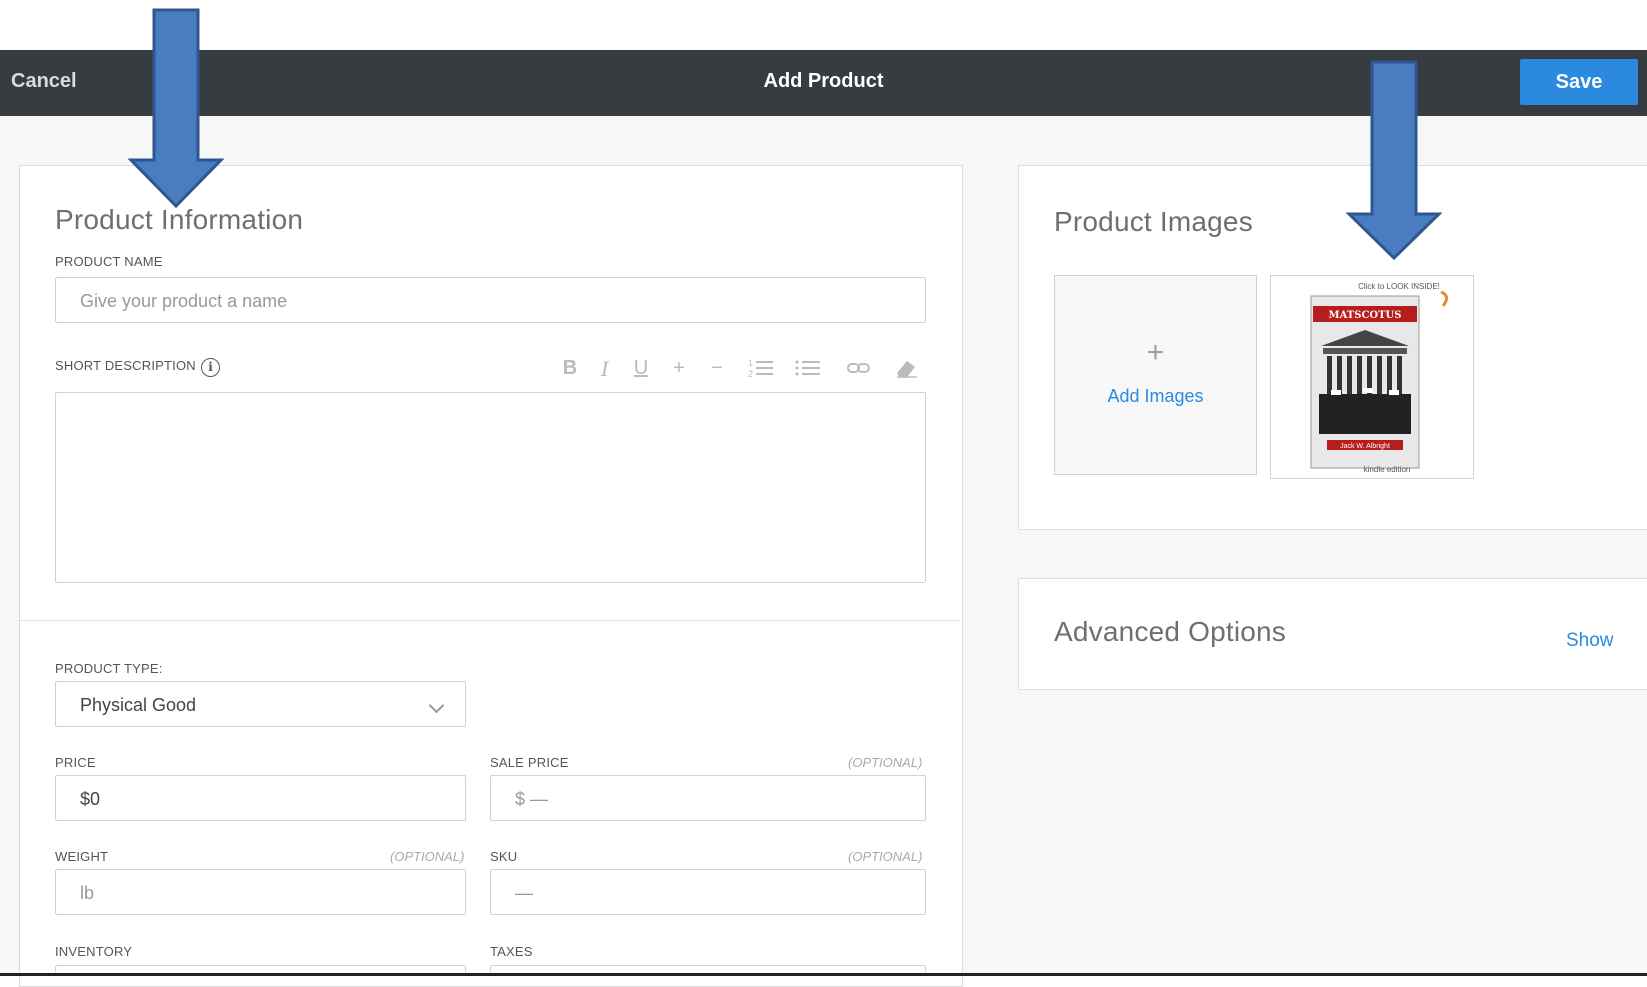 This screenshot has width=1647, height=987. What do you see at coordinates (82, 856) in the screenshot?
I see `weight-label: WEIGHT` at bounding box center [82, 856].